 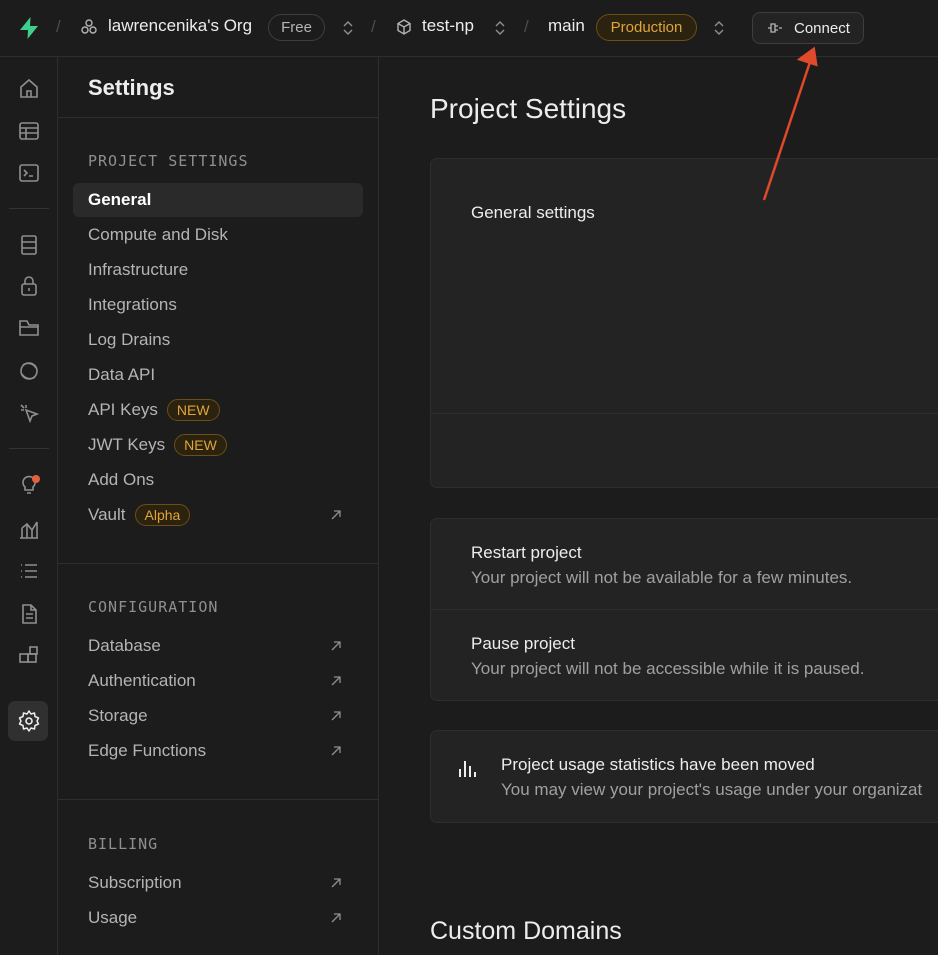 I want to click on sidebar-item-label: Infrastructure, so click(x=138, y=269).